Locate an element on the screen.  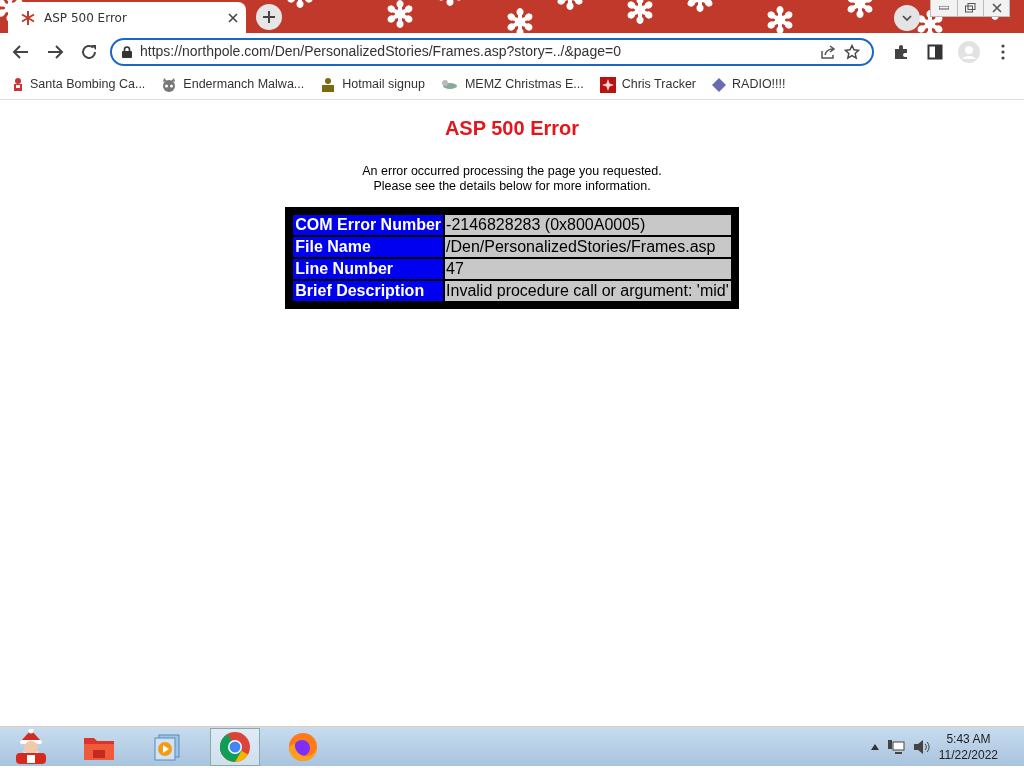
row-value: 47 is located at coordinates (588, 269).